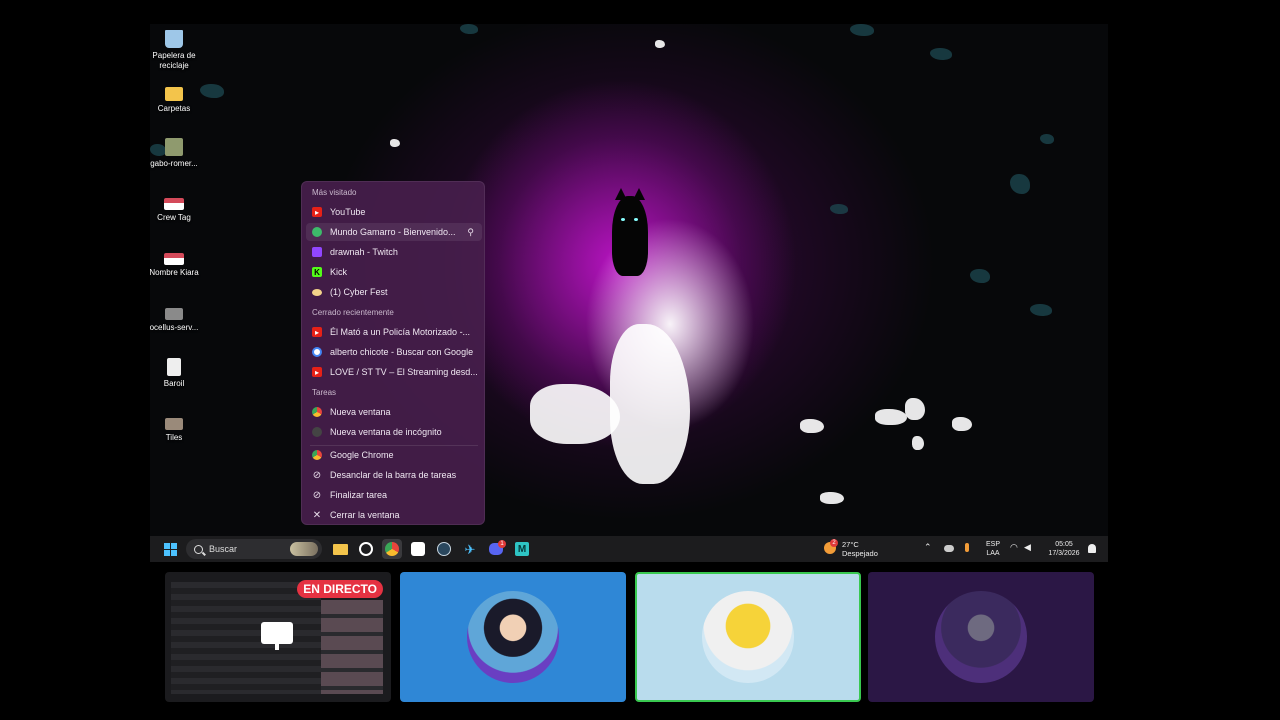 The image size is (1280, 720). What do you see at coordinates (993, 553) in the screenshot?
I see `language-bottom: LAA` at bounding box center [993, 553].